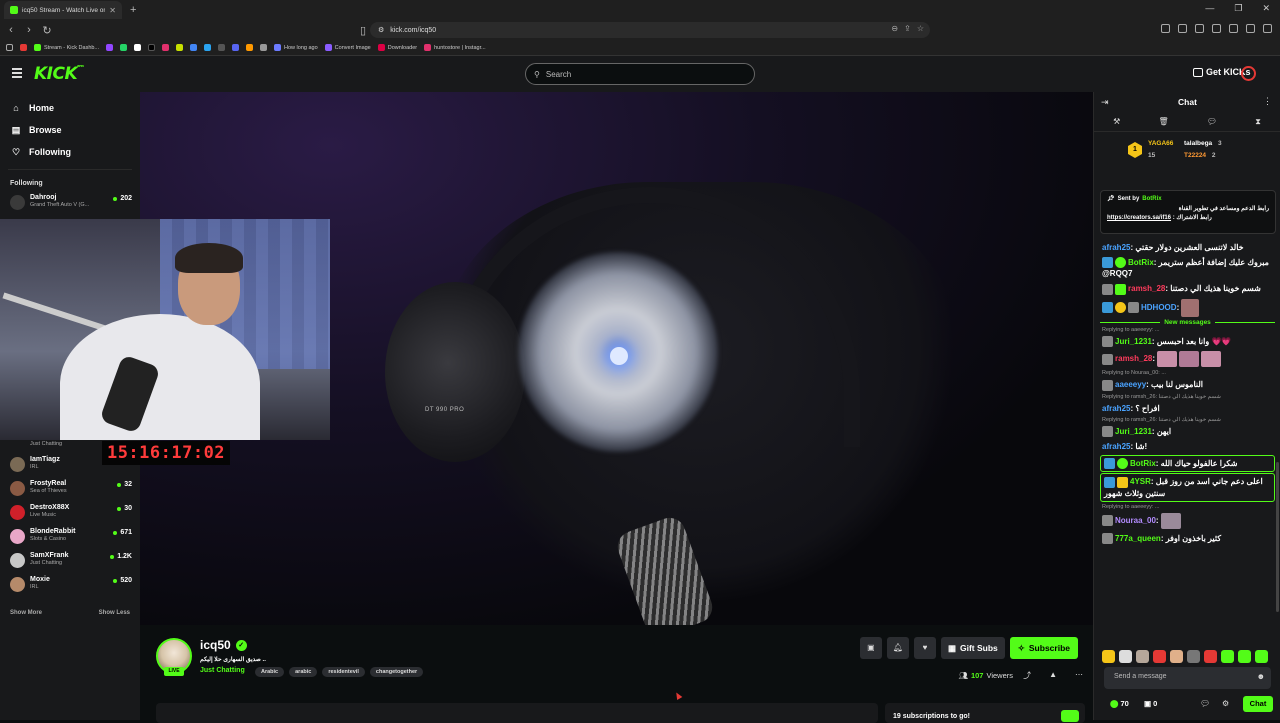 The height and width of the screenshot is (723, 1280). I want to click on close-tab-icon: ✕, so click(112, 10).